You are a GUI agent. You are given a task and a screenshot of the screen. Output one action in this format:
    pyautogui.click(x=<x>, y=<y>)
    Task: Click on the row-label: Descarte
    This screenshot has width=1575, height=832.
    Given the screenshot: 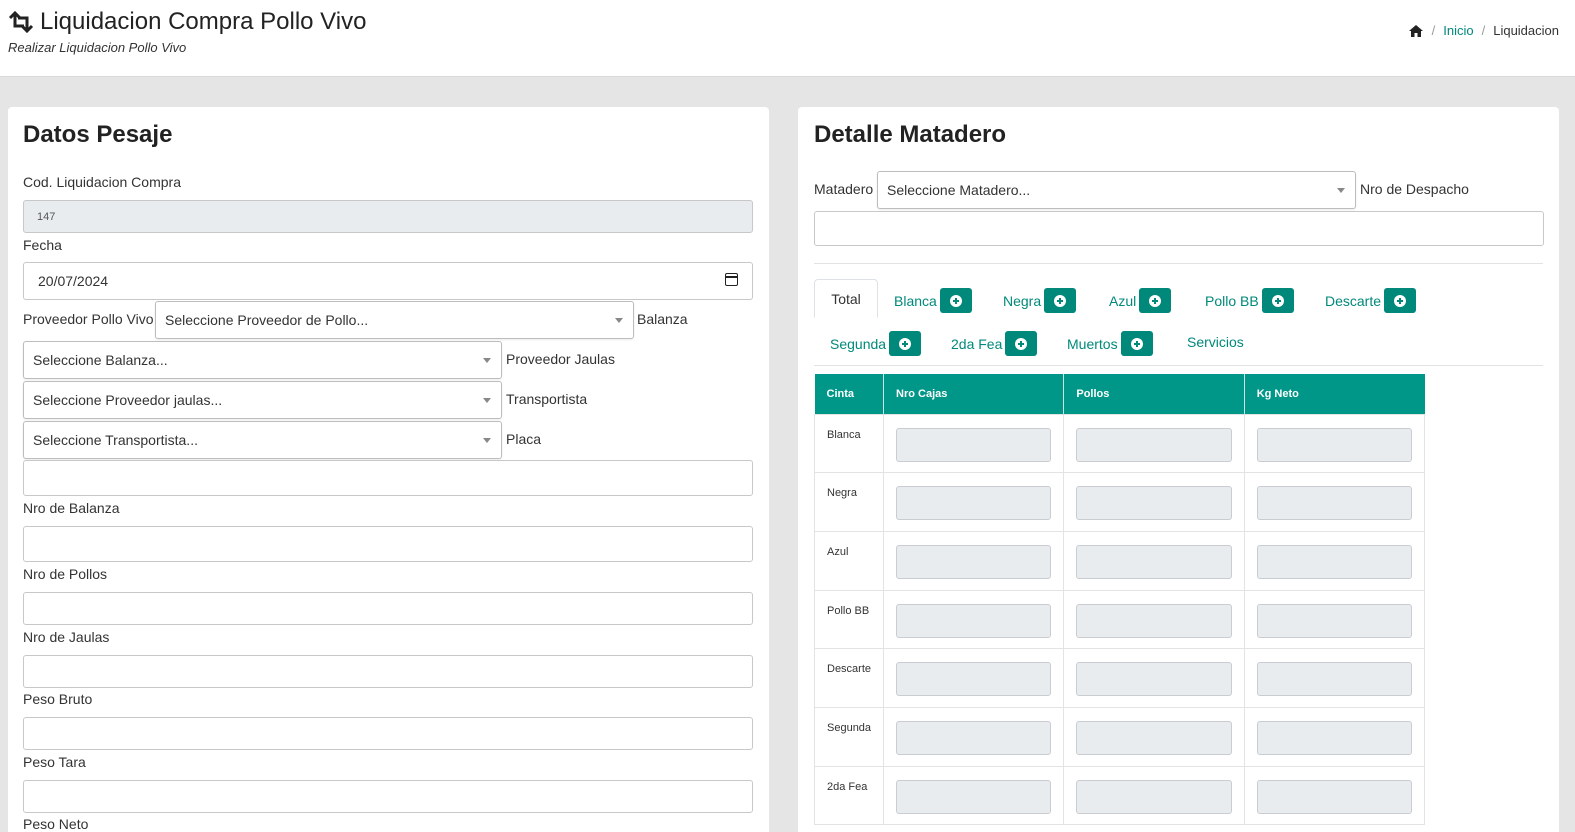 What is the action you would take?
    pyautogui.click(x=849, y=678)
    